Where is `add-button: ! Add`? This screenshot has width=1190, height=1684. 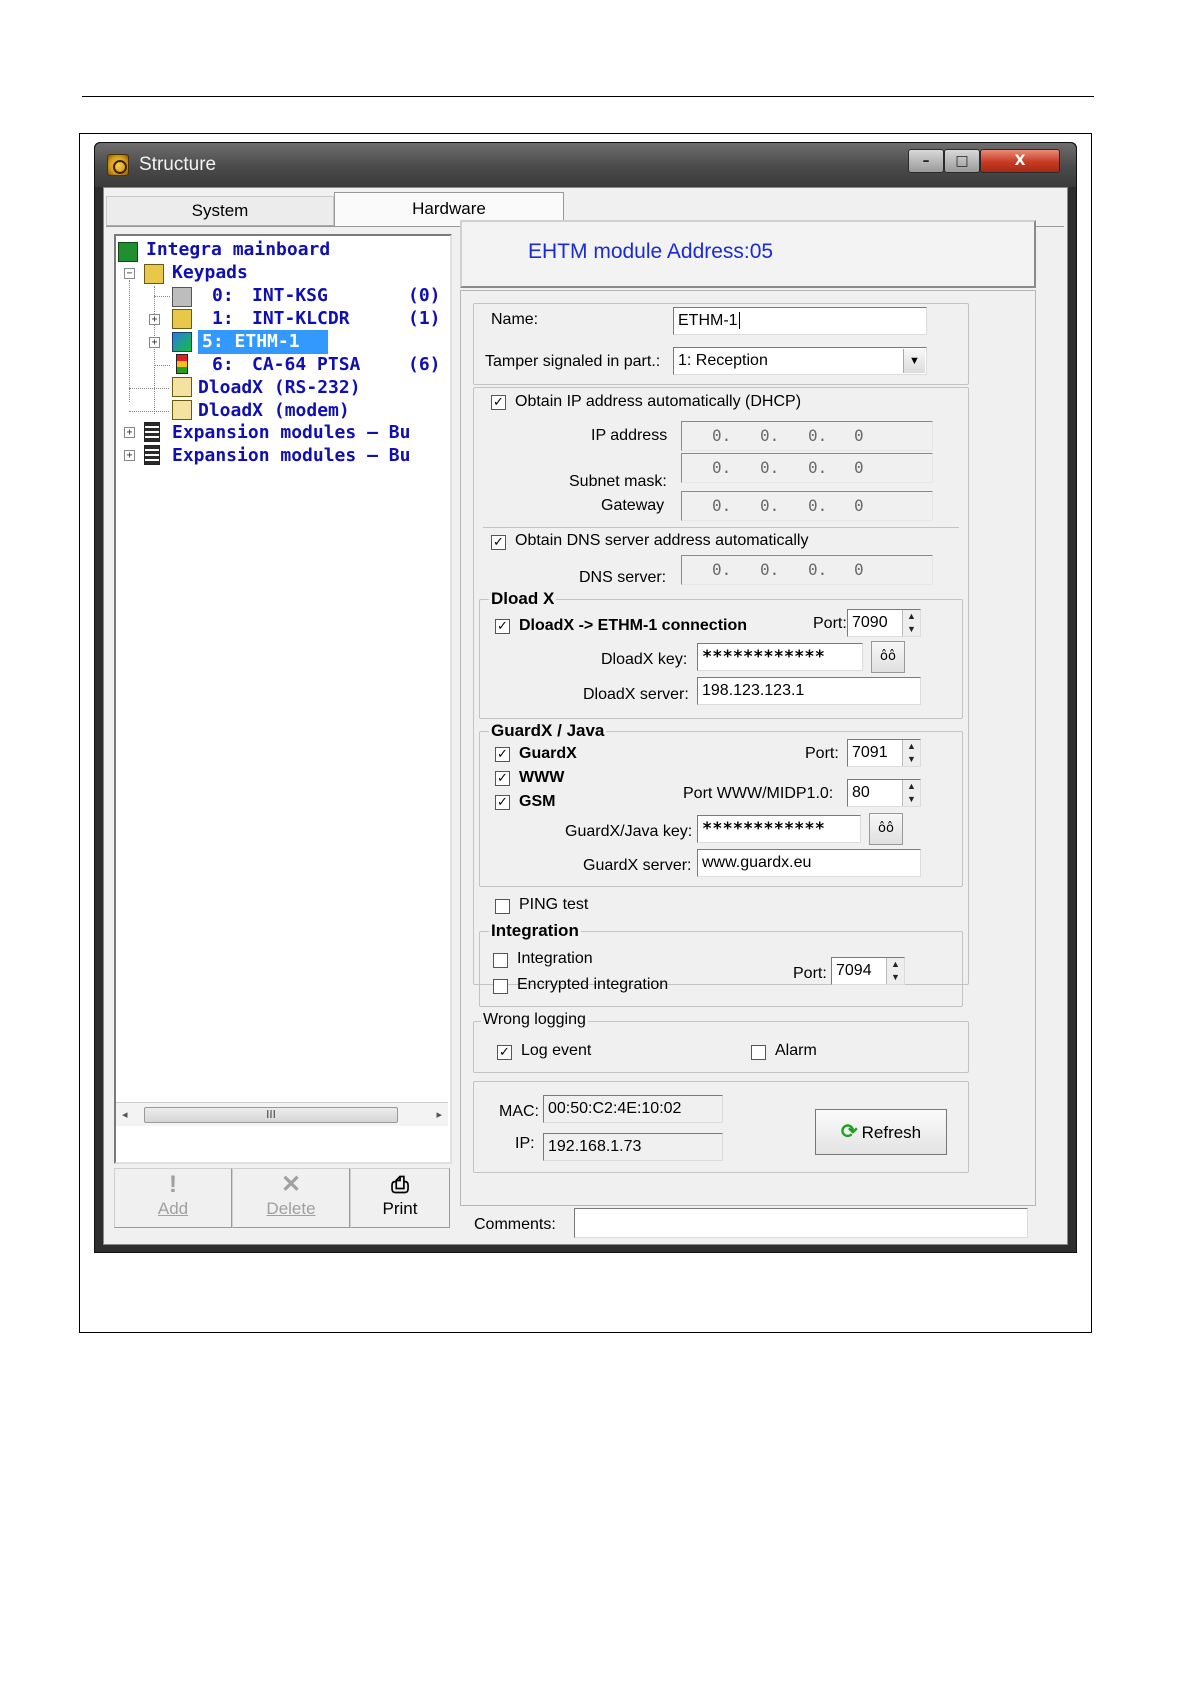
add-button: ! Add is located at coordinates (173, 1198).